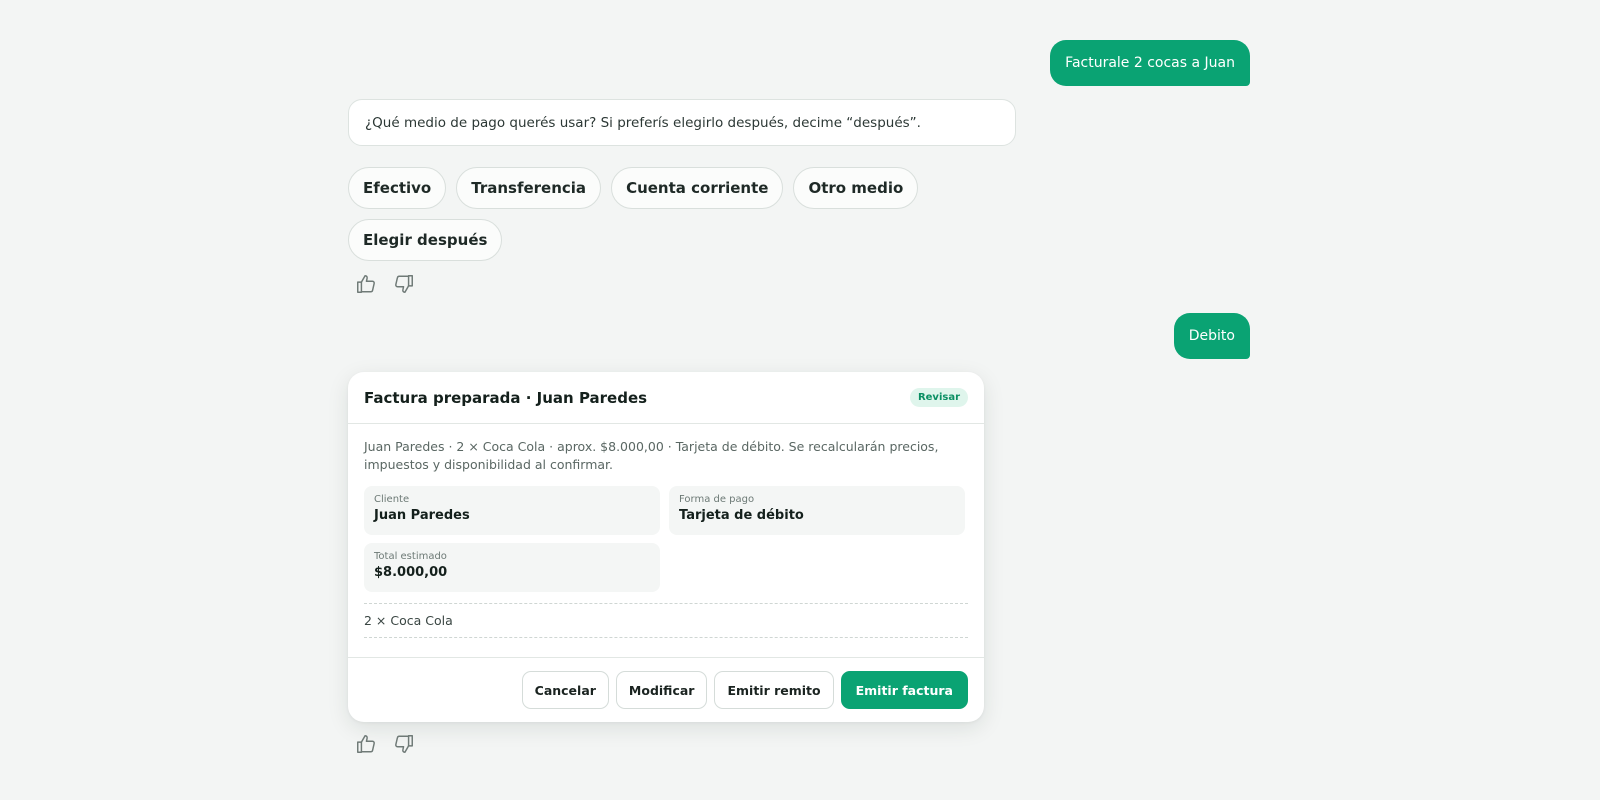 The image size is (1600, 800). I want to click on invoice-card-header: Factura preparada · Juan Paredes Revisar, so click(666, 398).